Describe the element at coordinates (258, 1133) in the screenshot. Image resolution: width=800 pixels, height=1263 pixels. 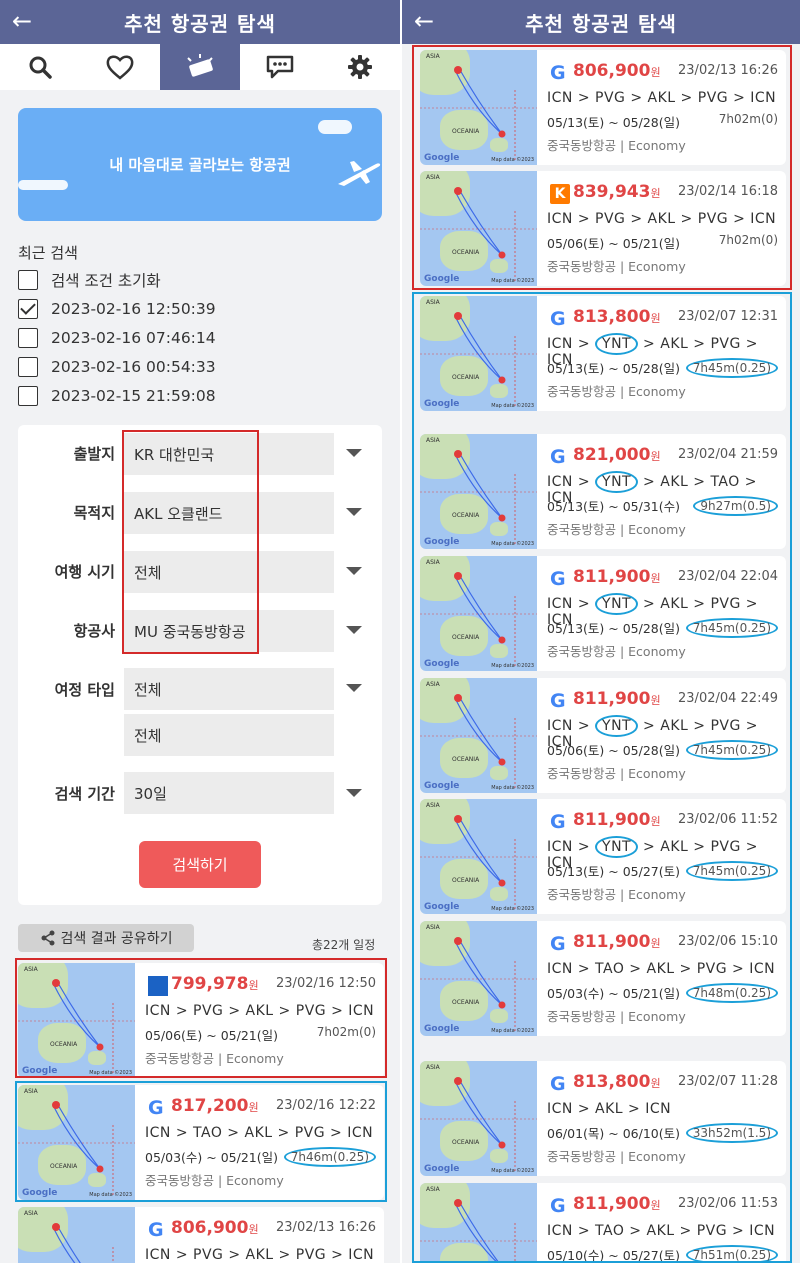
I see `airport-code: AKL` at that location.